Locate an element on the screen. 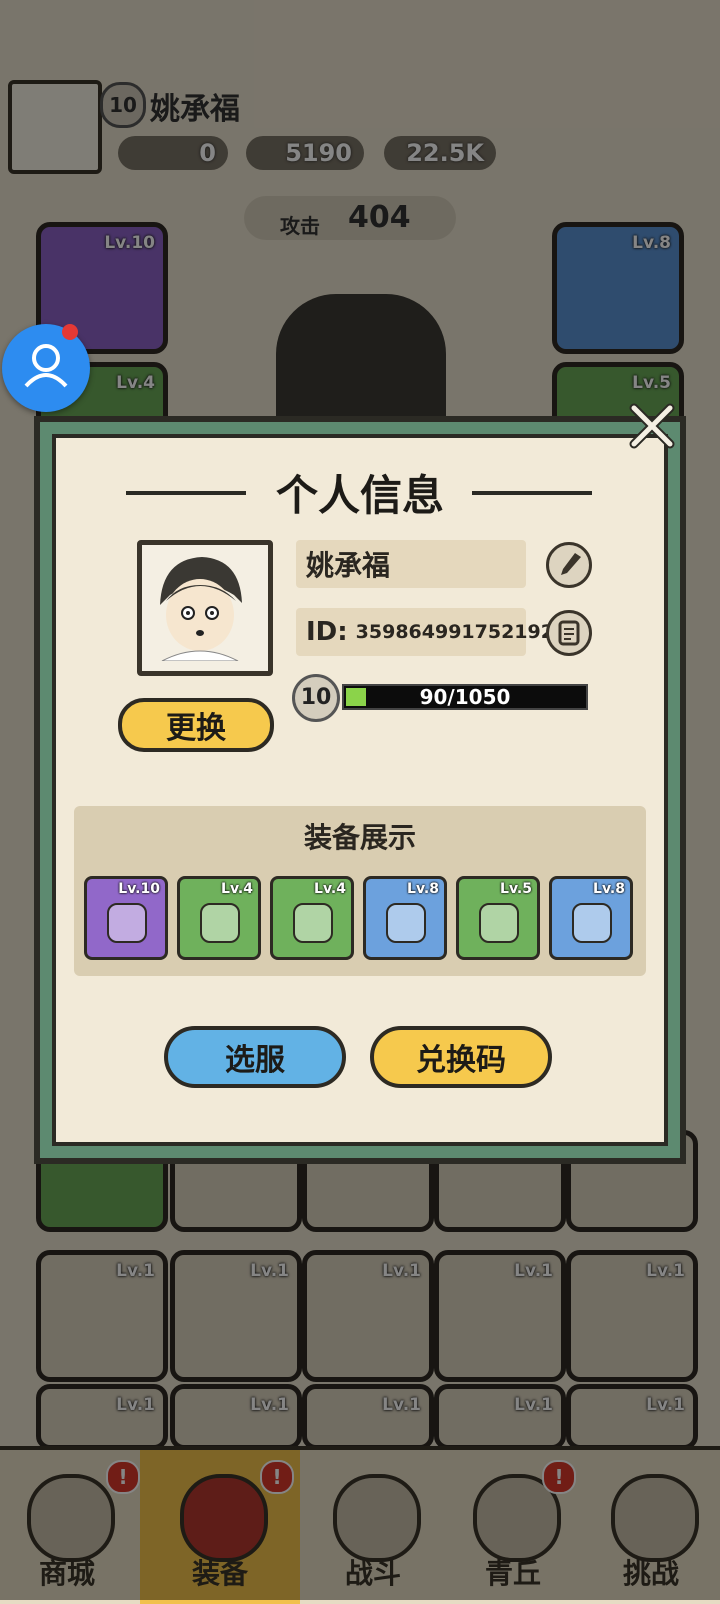  boots-icon is located at coordinates (499, 923).